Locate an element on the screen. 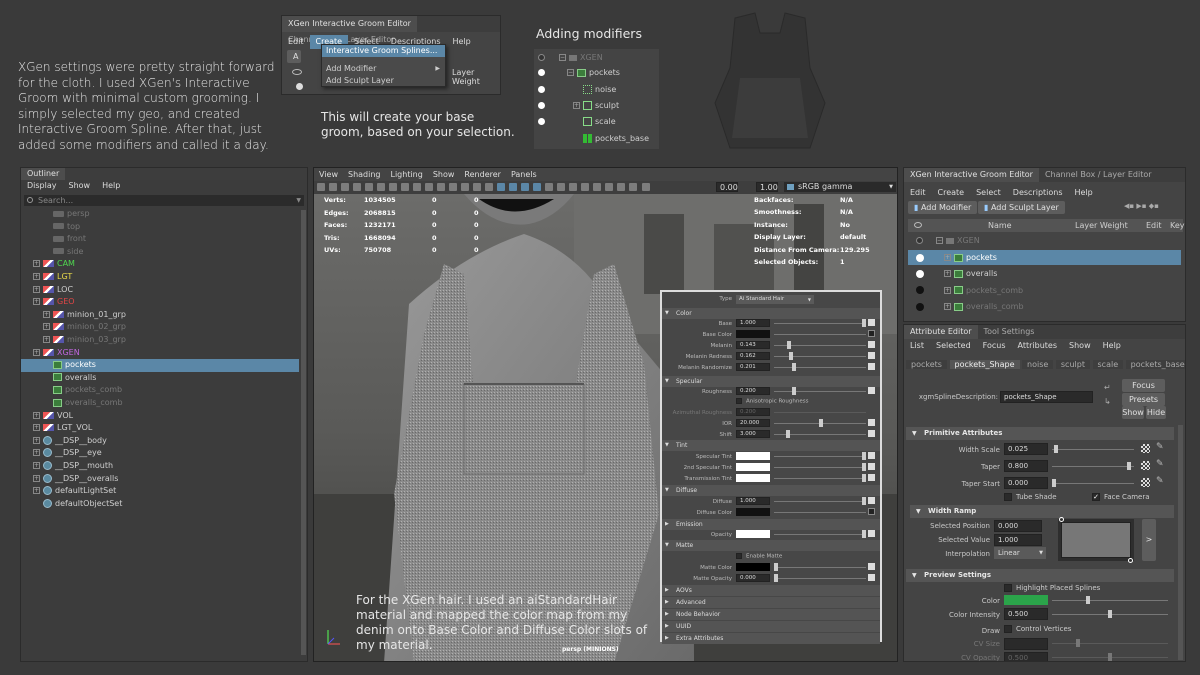  isolate-icon is located at coordinates (585, 187).